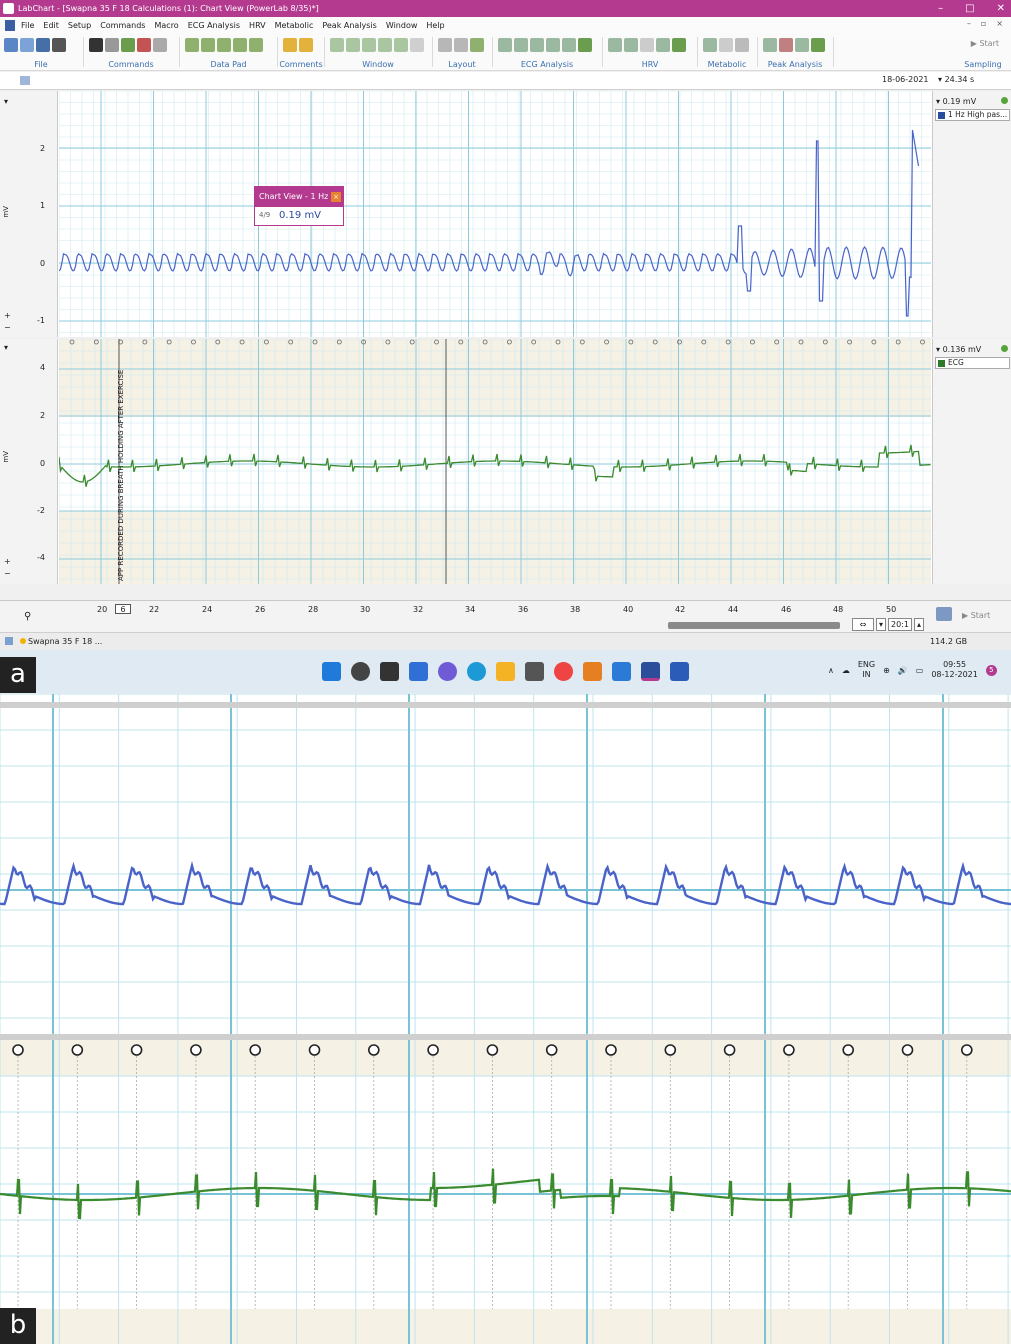 This screenshot has width=1011, height=1344. I want to click on mdi-restore-button: ▫, so click(983, 23).